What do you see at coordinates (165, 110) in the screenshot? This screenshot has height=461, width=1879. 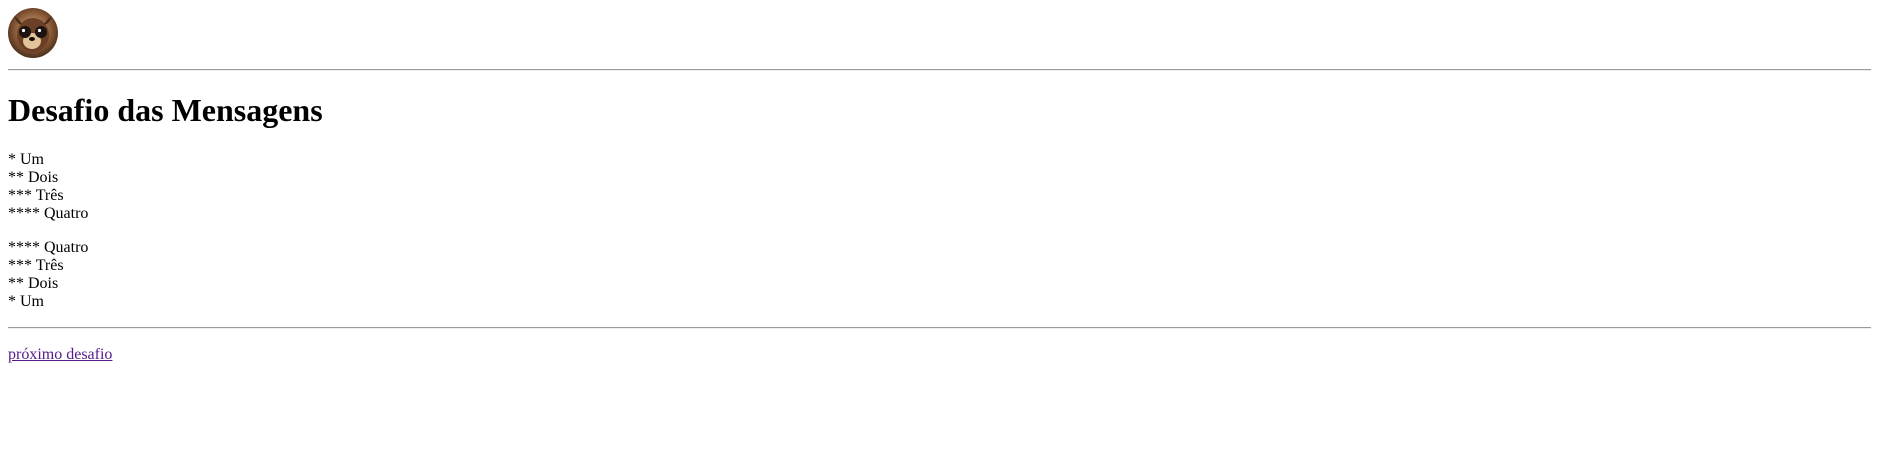 I see `page-title: Desafio das Mensagens` at bounding box center [165, 110].